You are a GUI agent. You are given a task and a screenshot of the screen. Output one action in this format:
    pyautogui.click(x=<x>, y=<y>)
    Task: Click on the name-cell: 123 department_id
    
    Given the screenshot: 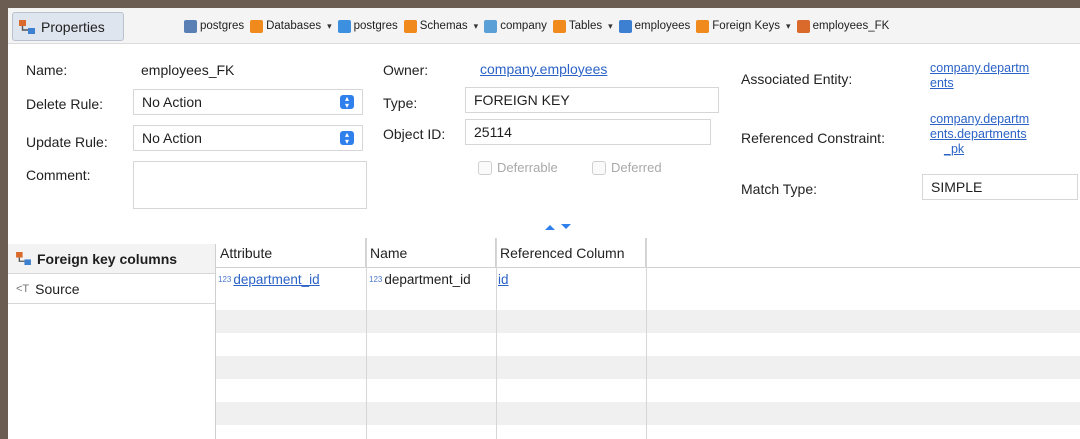 What is the action you would take?
    pyautogui.click(x=431, y=279)
    